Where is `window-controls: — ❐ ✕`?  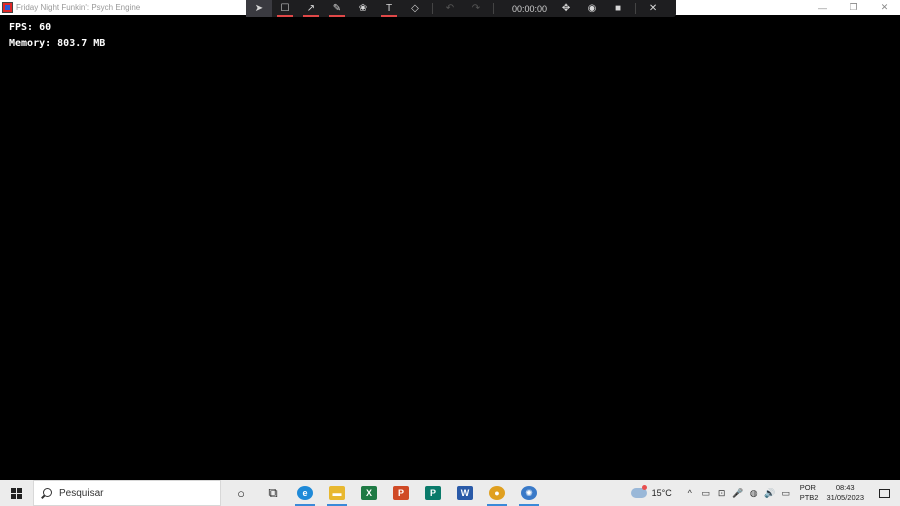
window-controls: — ❐ ✕ is located at coordinates (853, 7).